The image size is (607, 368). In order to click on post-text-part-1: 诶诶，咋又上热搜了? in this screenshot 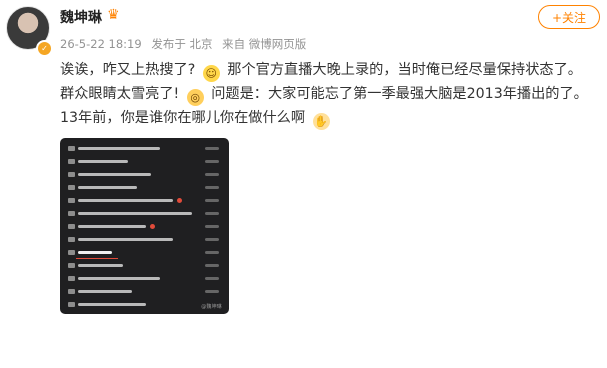, I will do `click(128, 70)`.